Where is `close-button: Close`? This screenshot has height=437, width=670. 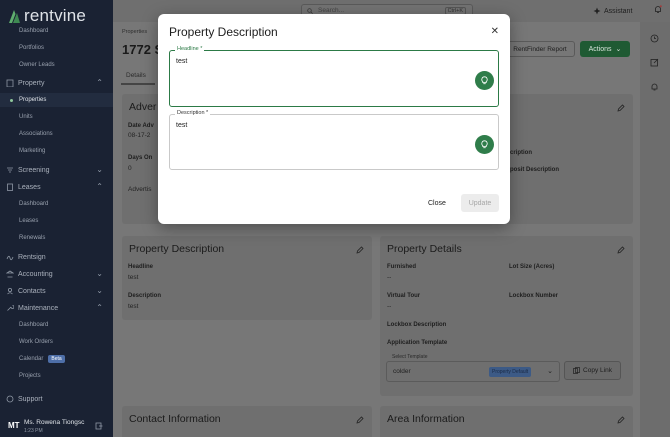 close-button: Close is located at coordinates (437, 203).